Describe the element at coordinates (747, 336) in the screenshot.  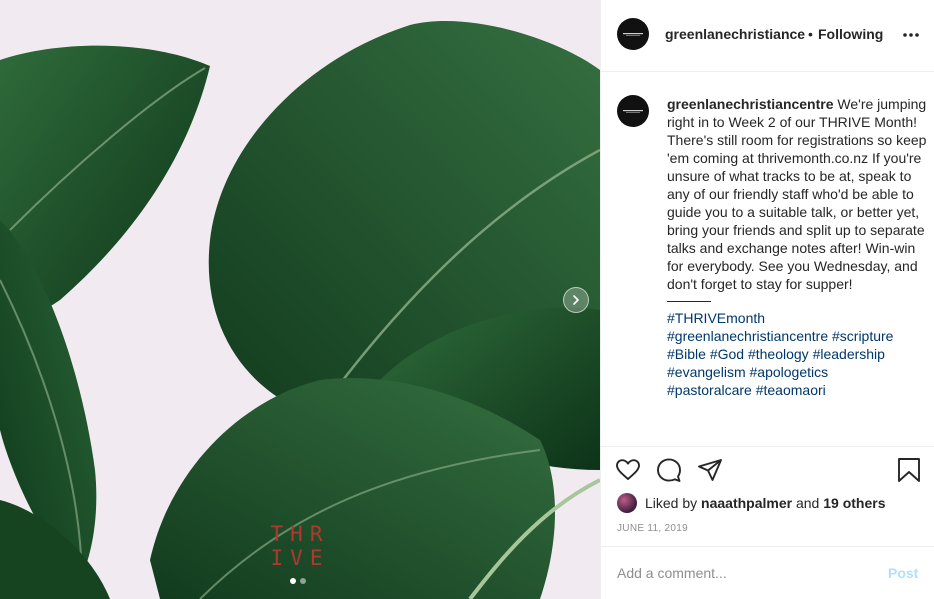
I see `hashtag-link: #greenlanechristiancentre` at that location.